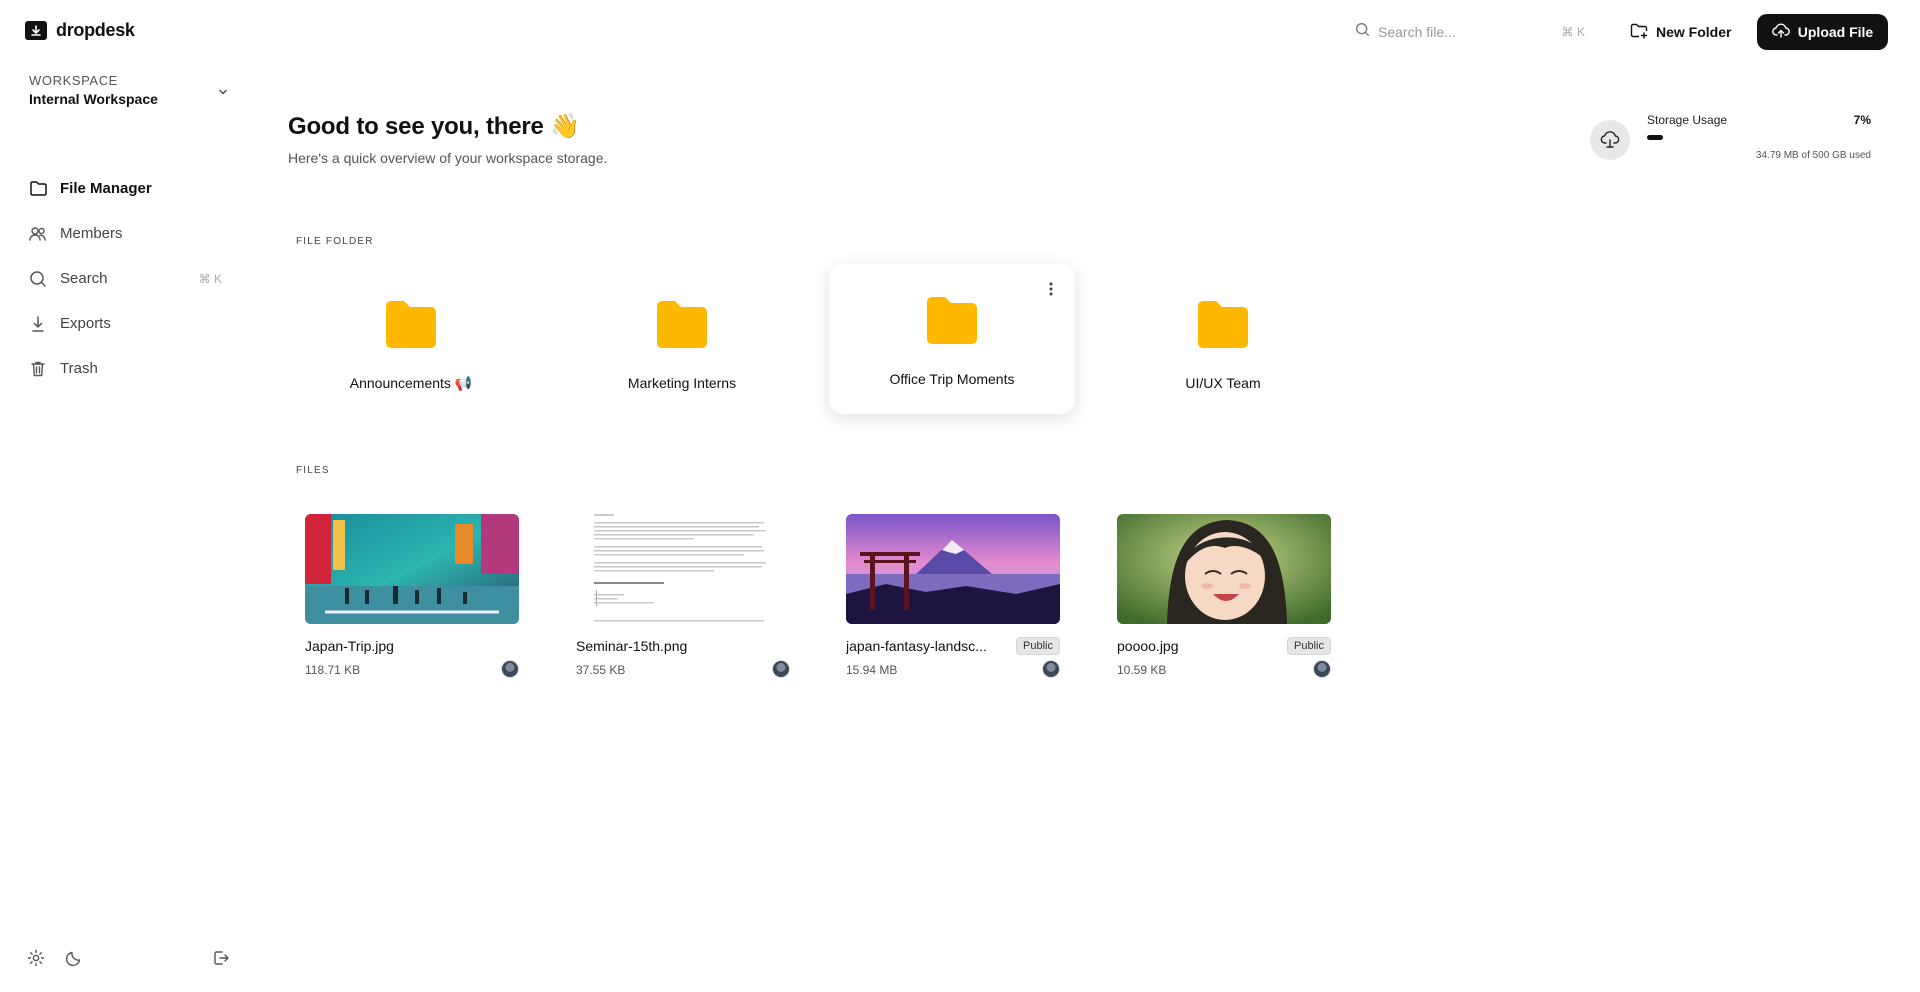 The image size is (1920, 992). Describe the element at coordinates (36, 958) in the screenshot. I see `settings-gear-icon` at that location.